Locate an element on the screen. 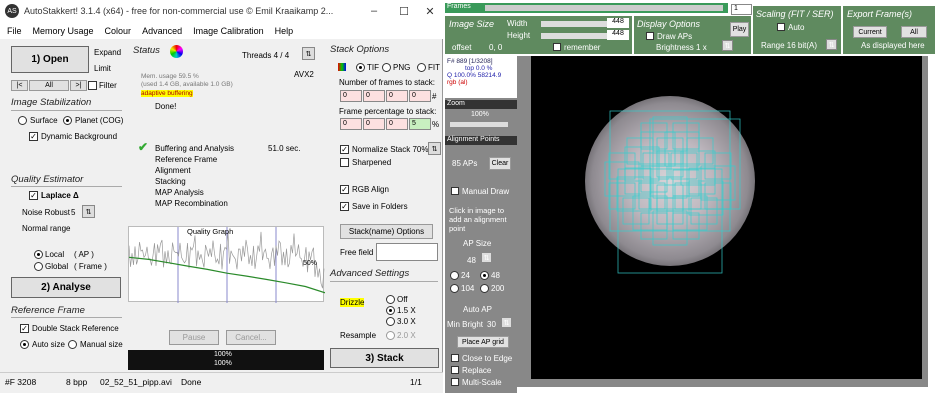  frames-to-stack-input-4: 0 is located at coordinates (420, 96).